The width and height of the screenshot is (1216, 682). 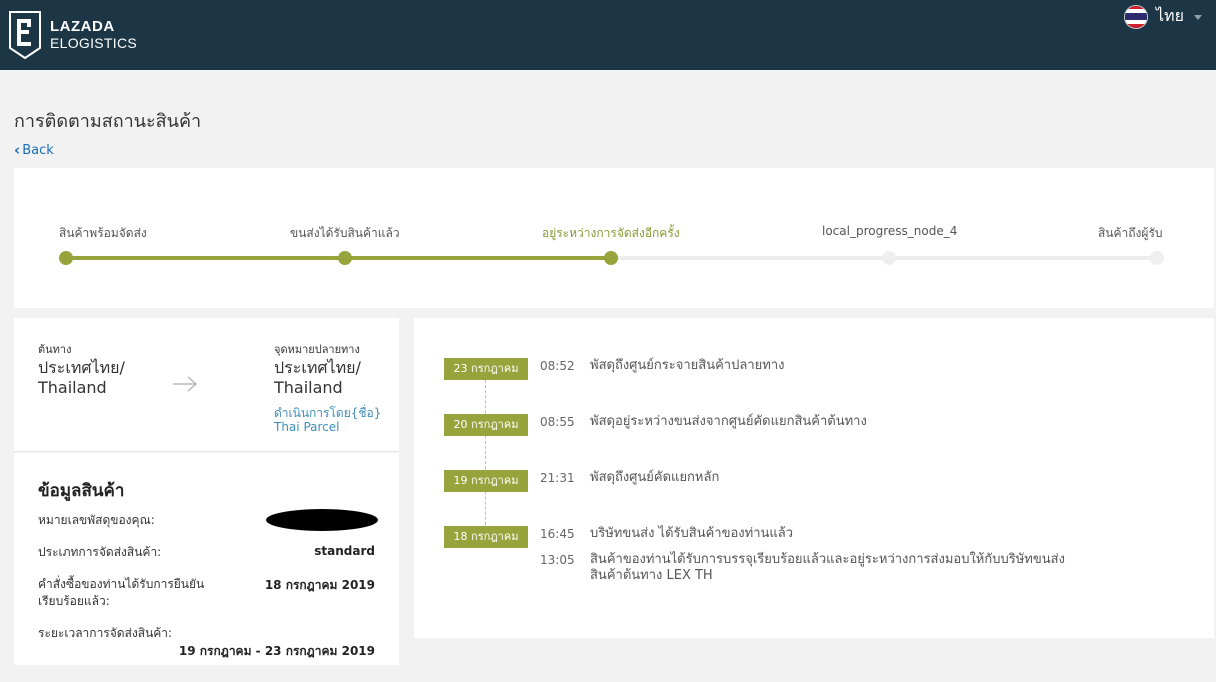 What do you see at coordinates (55, 349) in the screenshot?
I see `origin-caption: ต้นทาง` at bounding box center [55, 349].